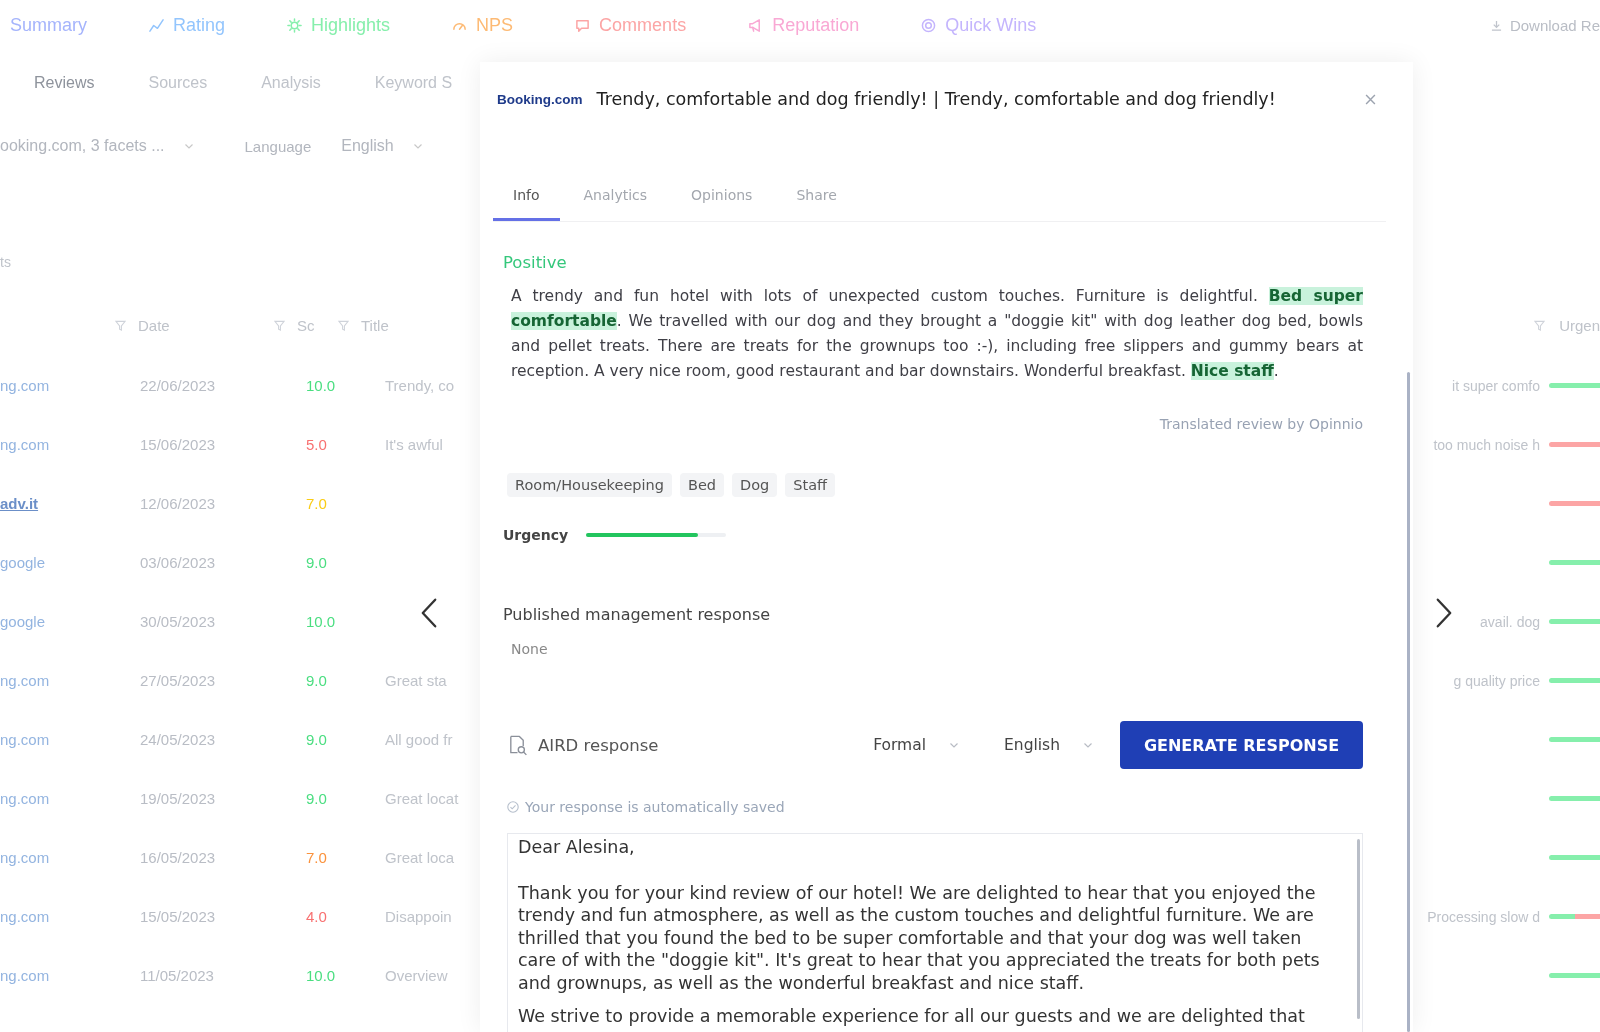  What do you see at coordinates (429, 613) in the screenshot?
I see `chevron-left-icon` at bounding box center [429, 613].